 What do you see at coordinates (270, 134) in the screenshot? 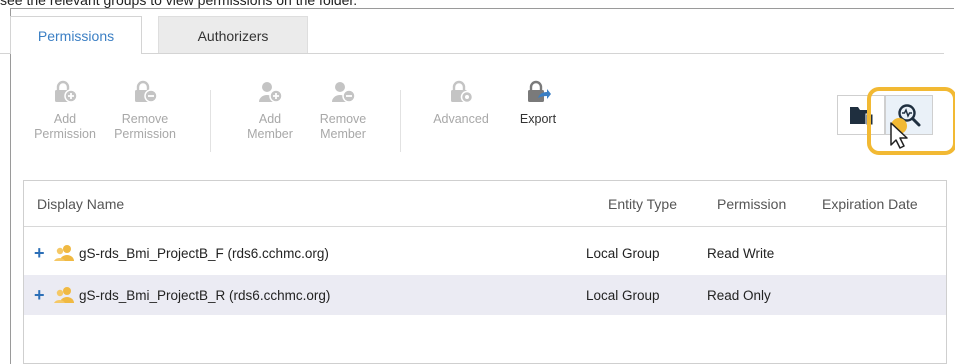
I see `add-member-label-line2: Member` at bounding box center [270, 134].